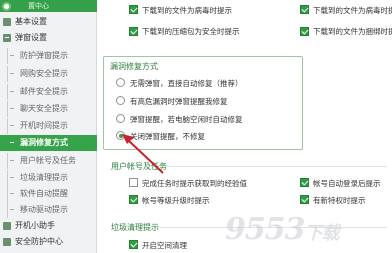 This screenshot has height=253, width=392. Describe the element at coordinates (322, 233) in the screenshot. I see `watermark-tail: 下载` at that location.